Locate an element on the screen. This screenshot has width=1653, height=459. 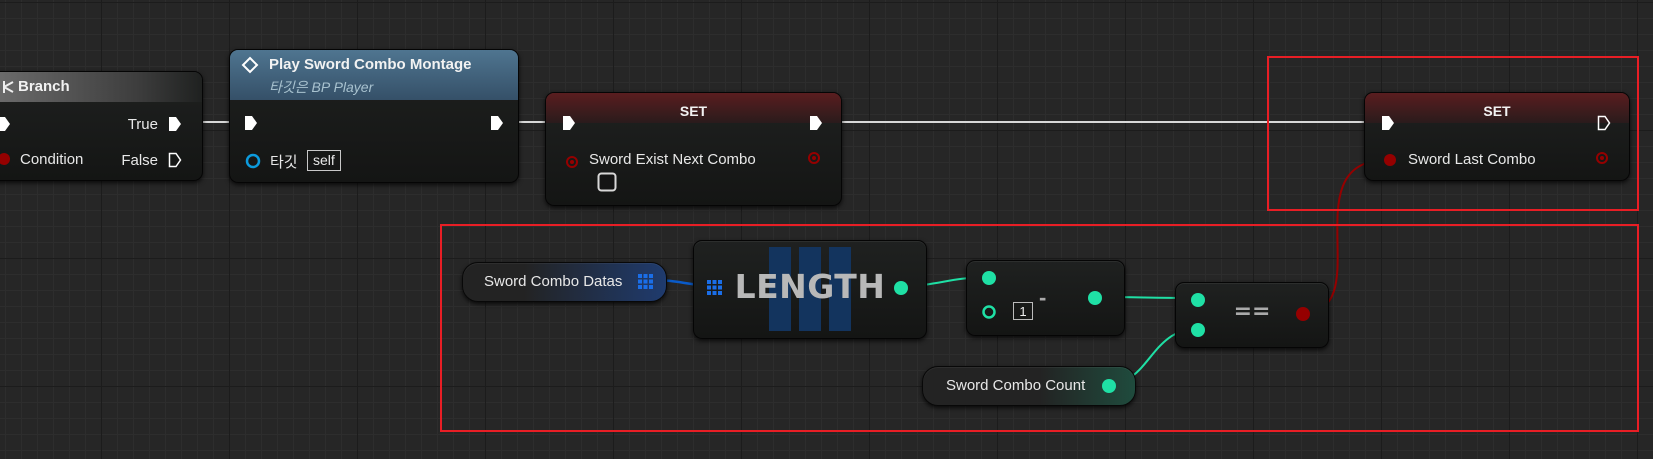
montage-subtitle: 타깃은 BP Player is located at coordinates (321, 87).